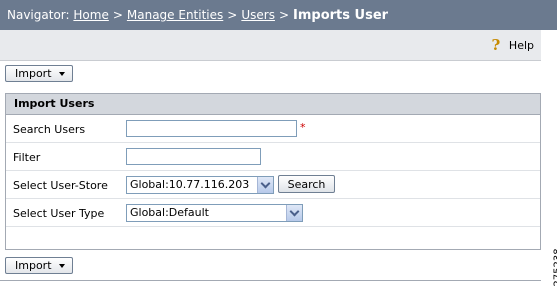  Describe the element at coordinates (27, 157) in the screenshot. I see `filter-label: Filter` at that location.